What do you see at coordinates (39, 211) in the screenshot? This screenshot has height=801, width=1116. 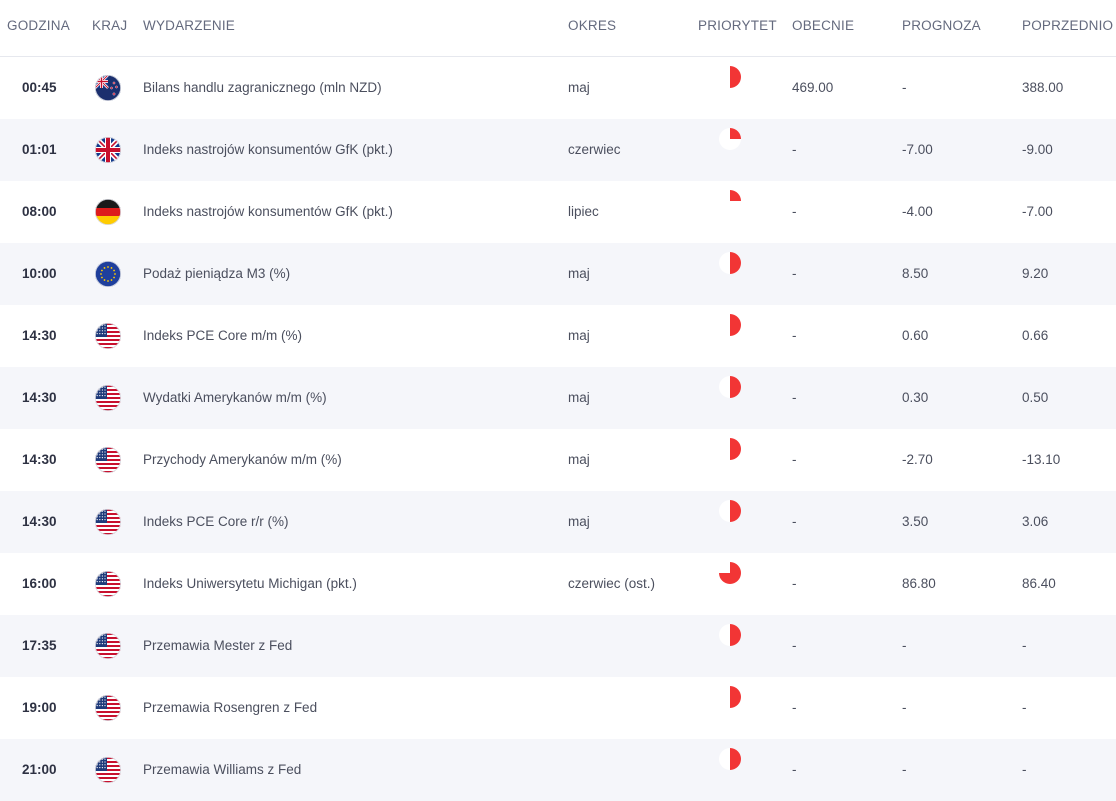 I see `event-time: 08:00` at bounding box center [39, 211].